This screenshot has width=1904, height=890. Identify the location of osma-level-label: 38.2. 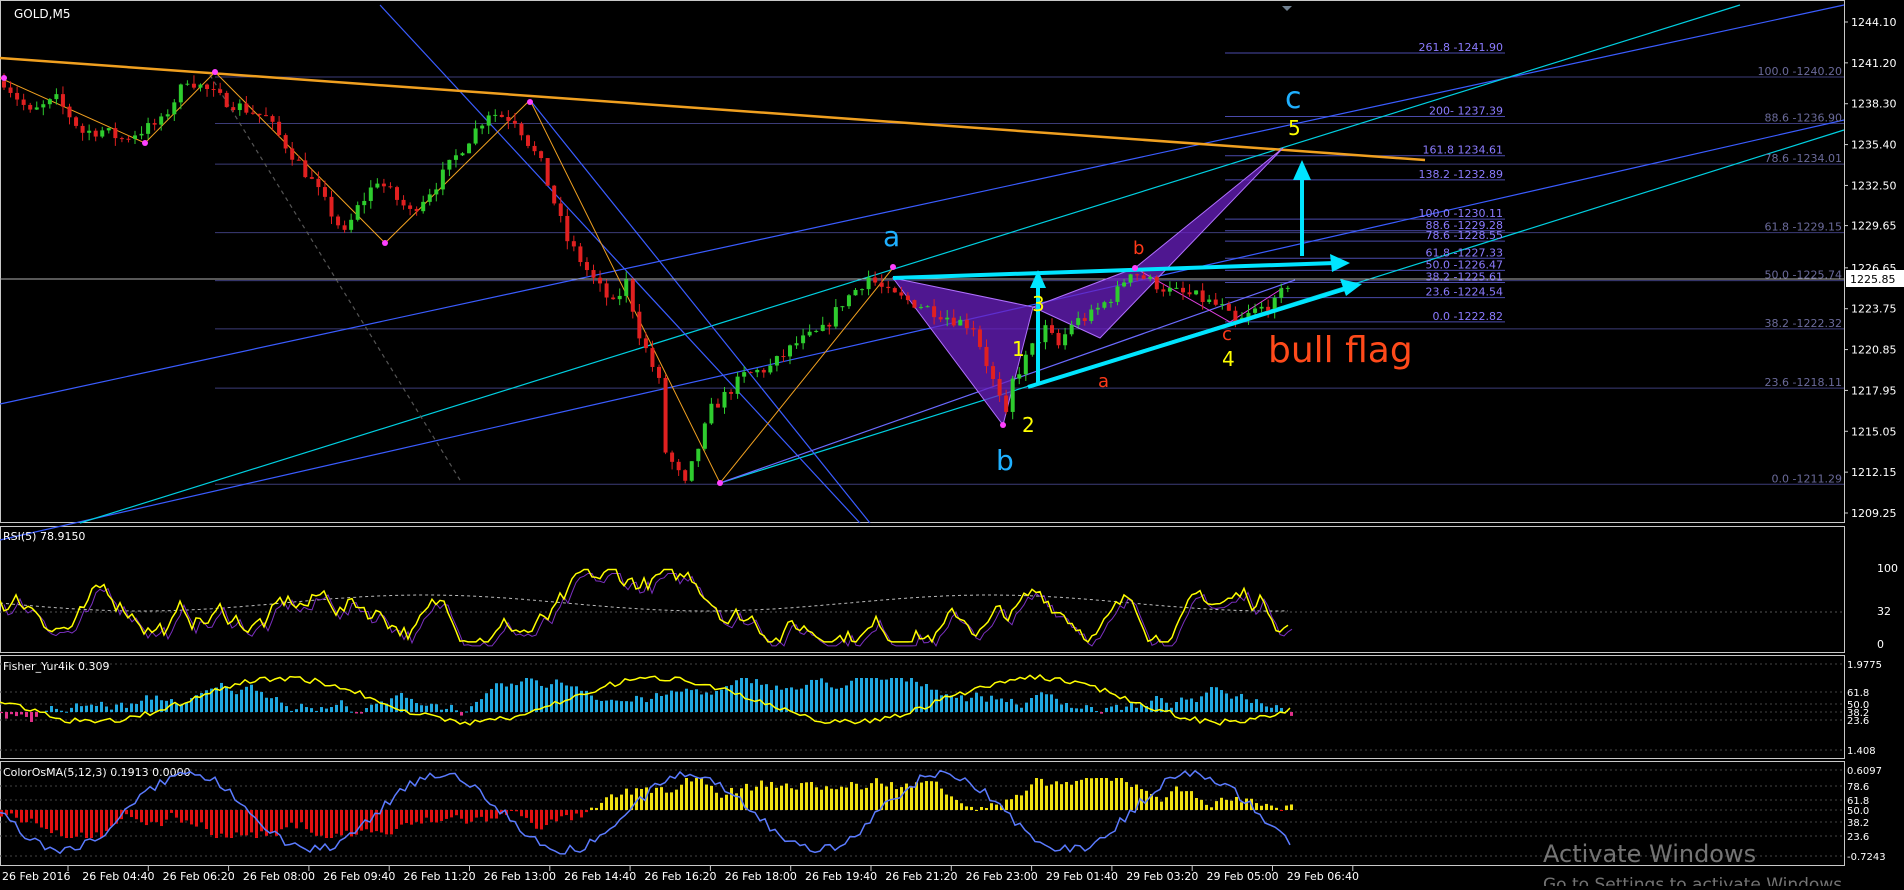
(1858, 823).